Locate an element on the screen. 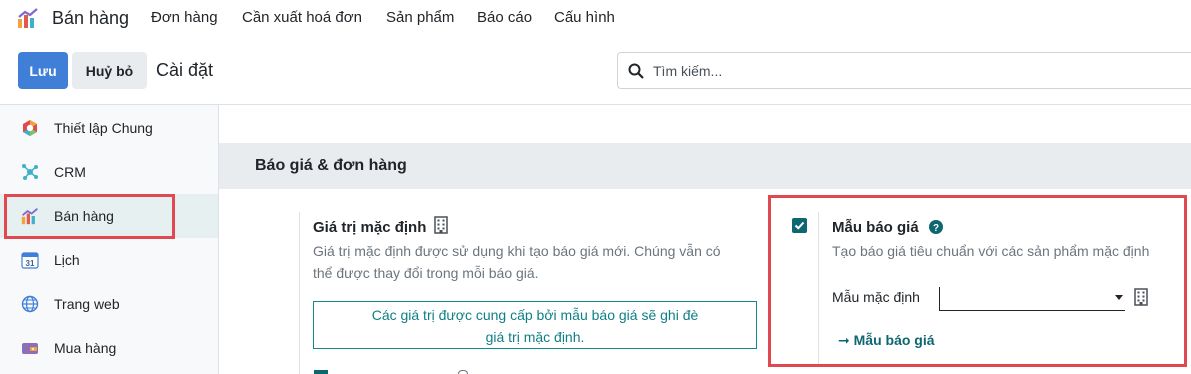 The width and height of the screenshot is (1191, 374). partial-icon is located at coordinates (463, 372).